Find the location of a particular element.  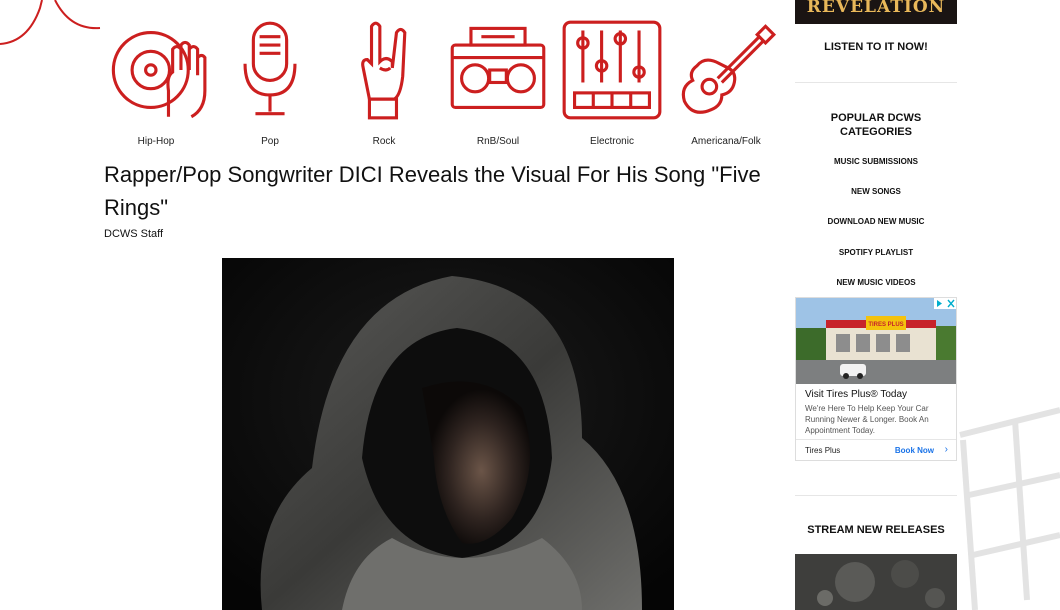

sidebar-link-music-submissions: MUSIC SUBMISSIONS is located at coordinates (876, 161).